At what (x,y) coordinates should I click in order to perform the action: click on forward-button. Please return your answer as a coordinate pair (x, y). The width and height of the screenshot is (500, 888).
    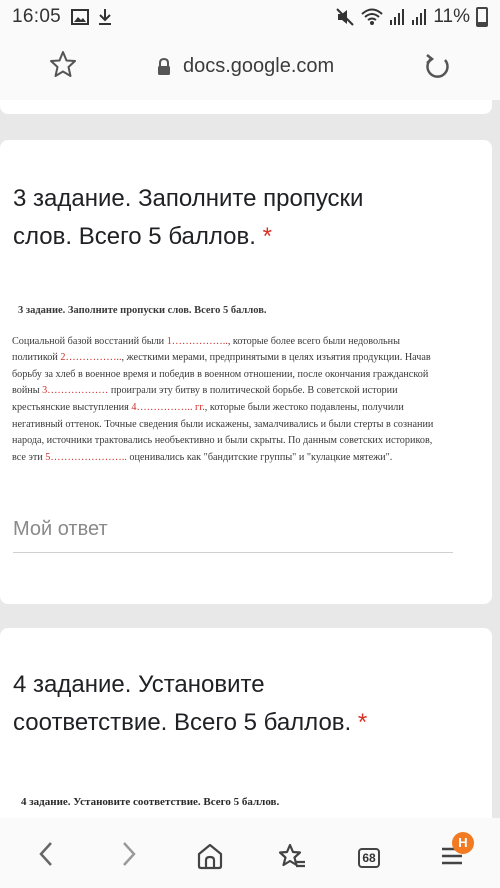
    Looking at the image, I should click on (129, 854).